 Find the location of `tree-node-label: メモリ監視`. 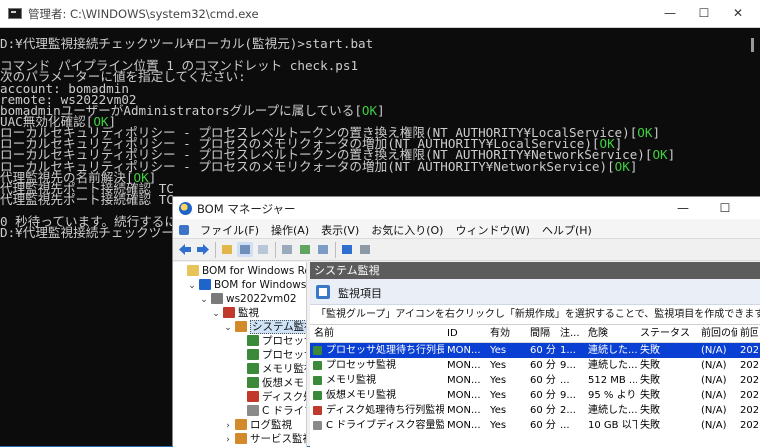

tree-node-label: メモリ監視 is located at coordinates (284, 369).